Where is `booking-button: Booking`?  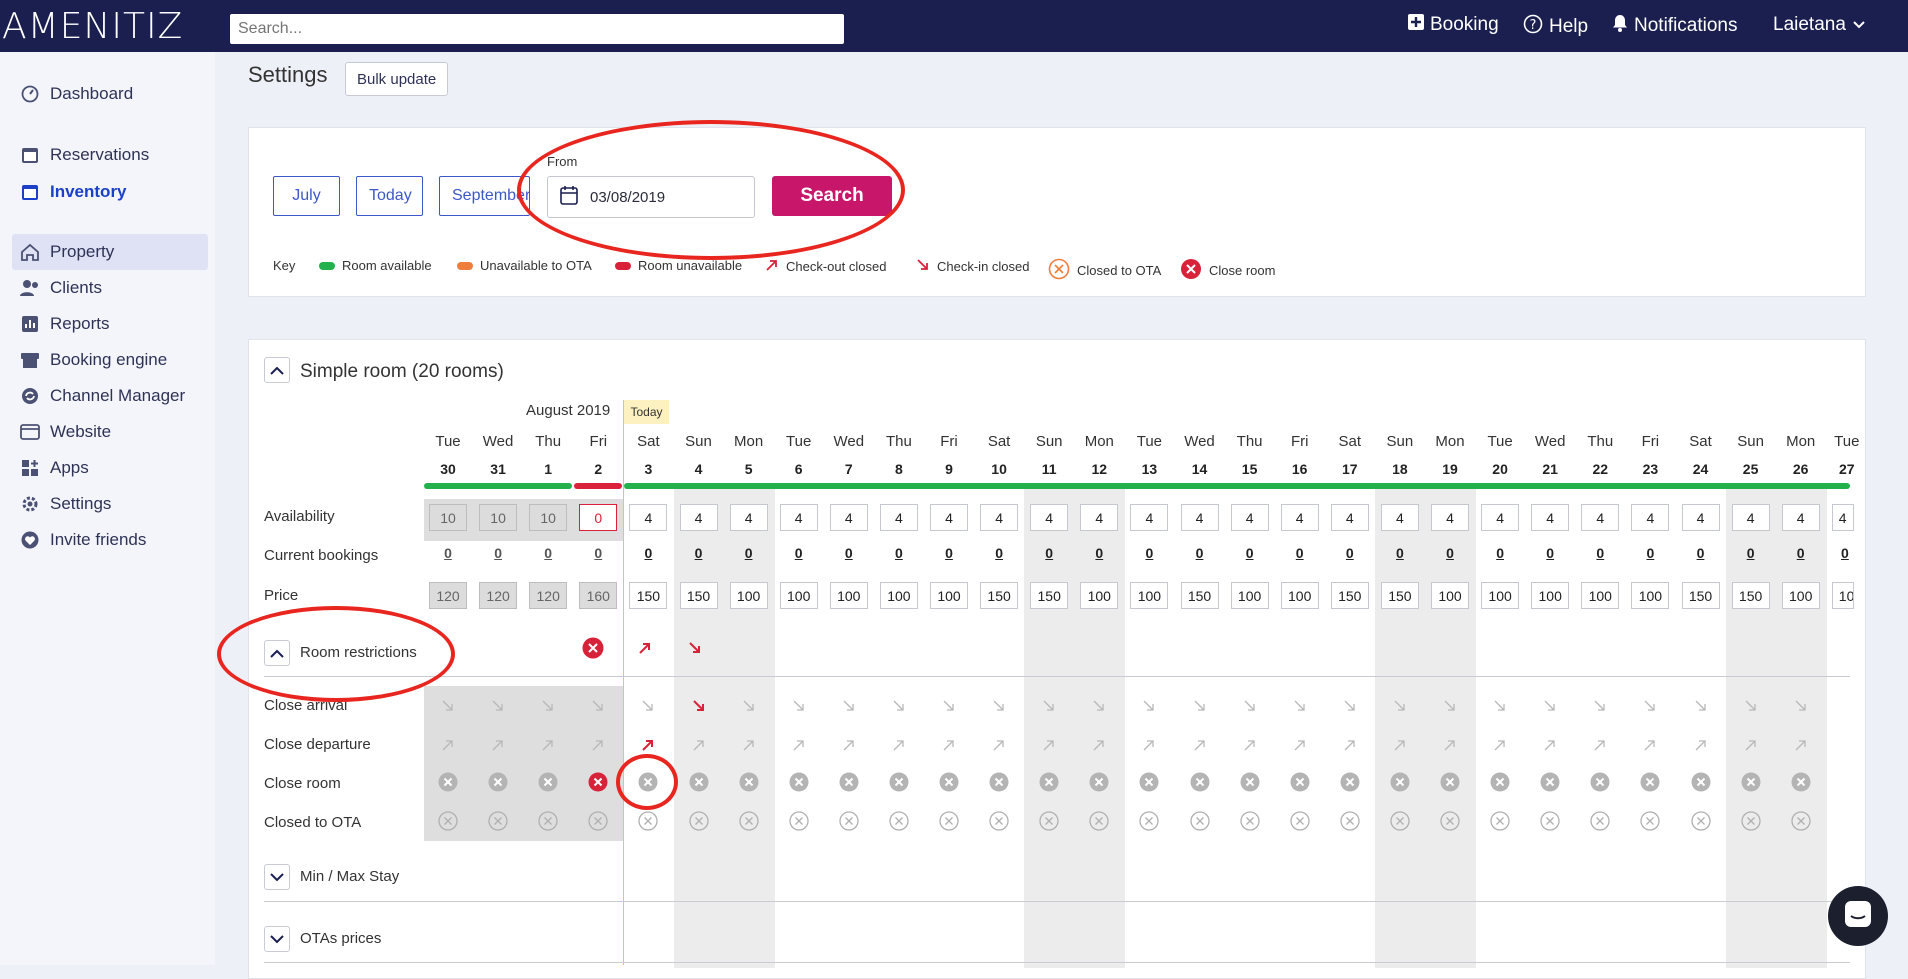
booking-button: Booking is located at coordinates (1453, 25).